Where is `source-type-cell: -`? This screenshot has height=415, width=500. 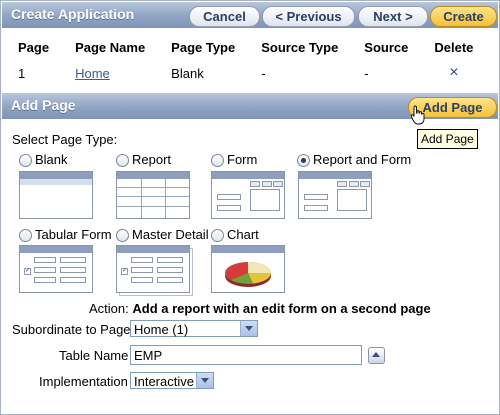
source-type-cell: - is located at coordinates (263, 73).